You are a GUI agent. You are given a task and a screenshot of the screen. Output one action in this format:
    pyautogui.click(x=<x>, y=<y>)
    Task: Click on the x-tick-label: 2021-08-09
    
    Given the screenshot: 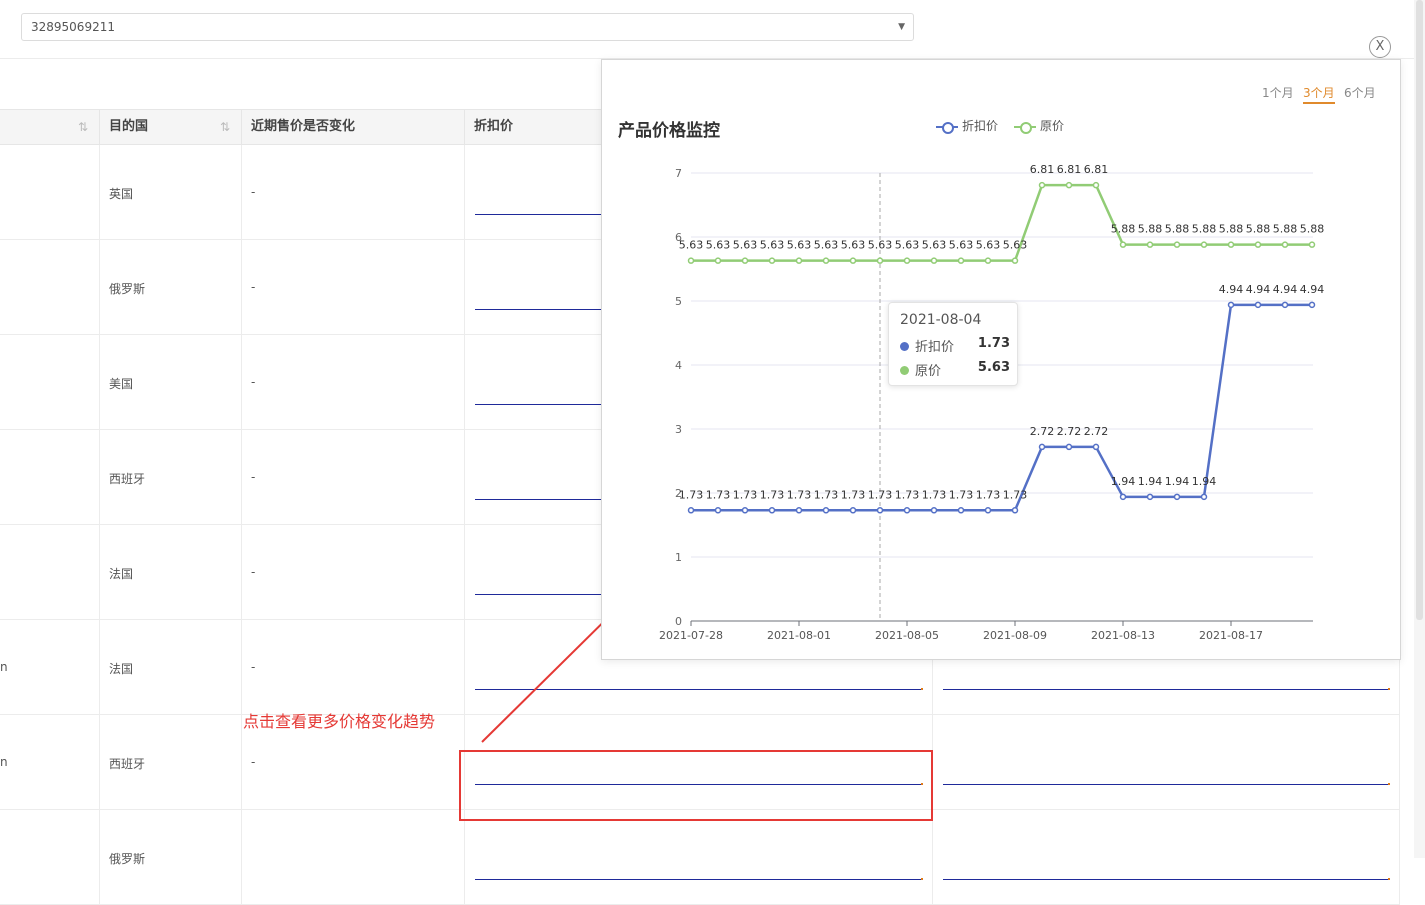 What is the action you would take?
    pyautogui.click(x=1015, y=635)
    